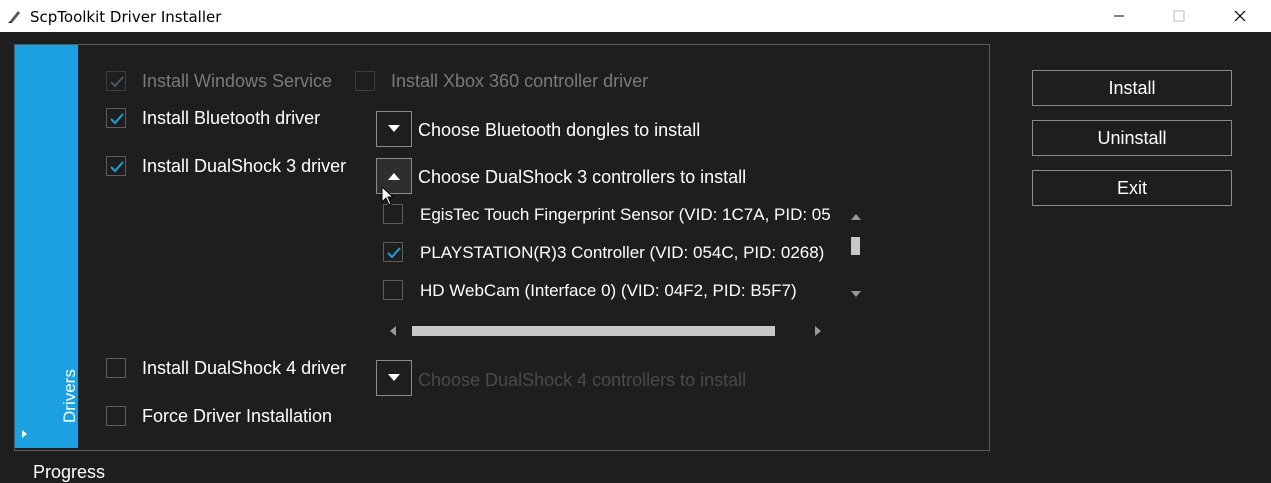 The width and height of the screenshot is (1271, 483). What do you see at coordinates (14, 17) in the screenshot?
I see `pen-icon` at bounding box center [14, 17].